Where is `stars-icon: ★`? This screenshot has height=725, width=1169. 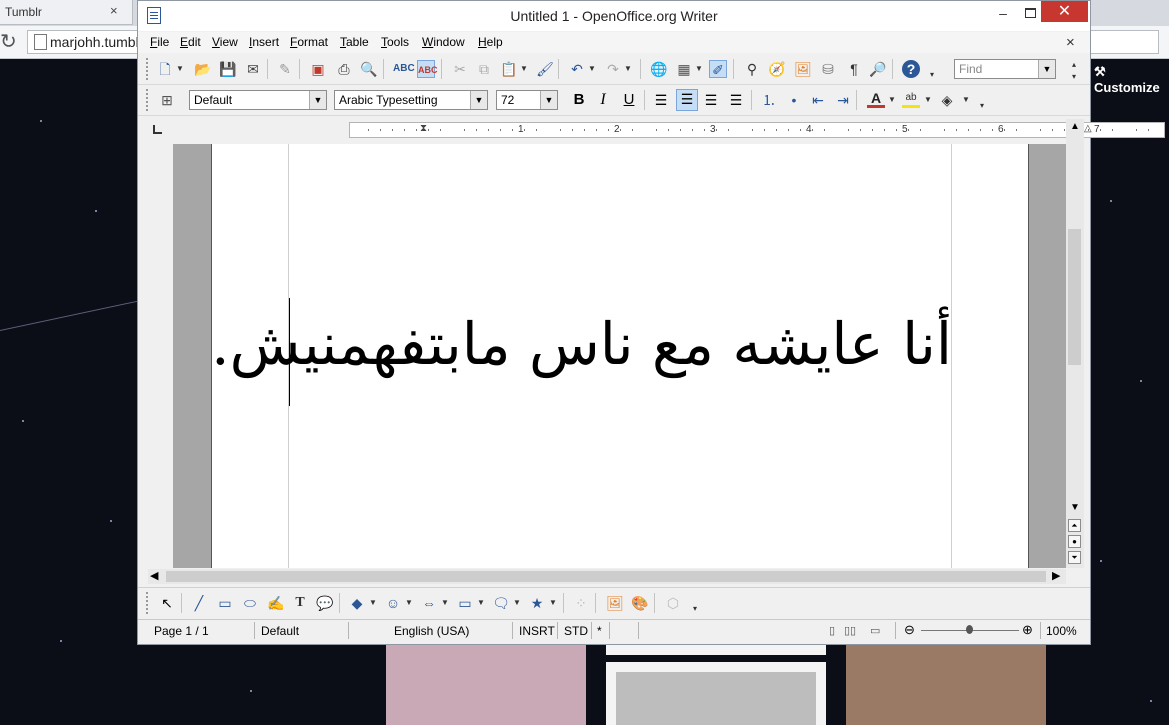
stars-icon: ★ is located at coordinates (537, 603).